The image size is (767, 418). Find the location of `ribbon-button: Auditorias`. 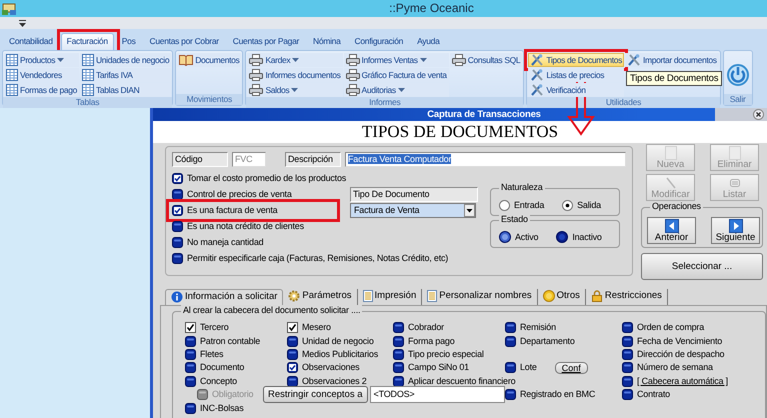

ribbon-button: Auditorias is located at coordinates (396, 90).